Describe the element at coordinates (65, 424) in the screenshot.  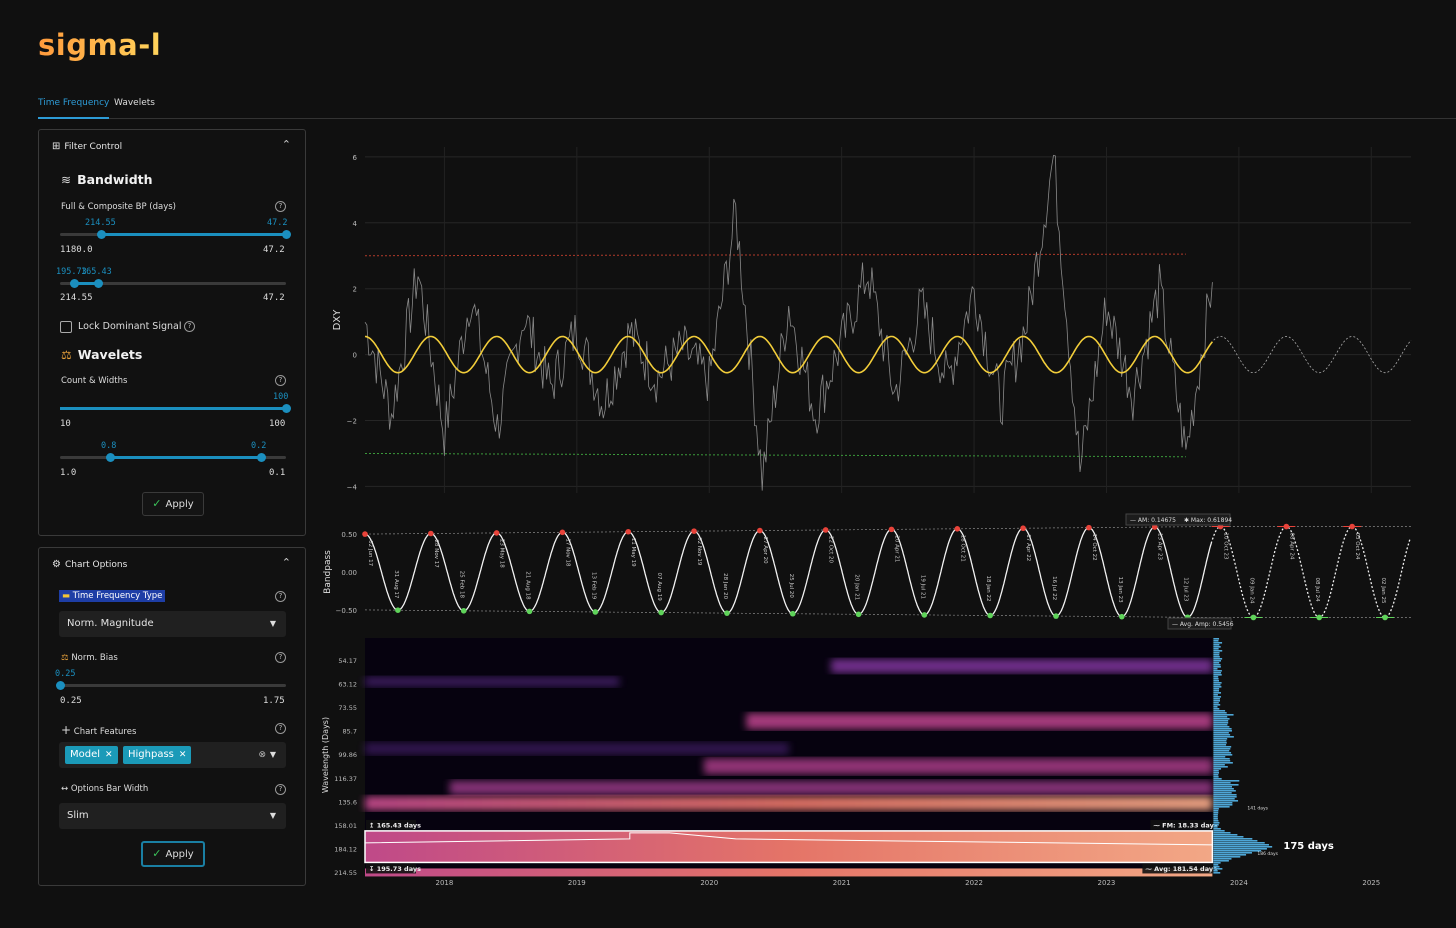
I see `count-slider-min: 10` at that location.